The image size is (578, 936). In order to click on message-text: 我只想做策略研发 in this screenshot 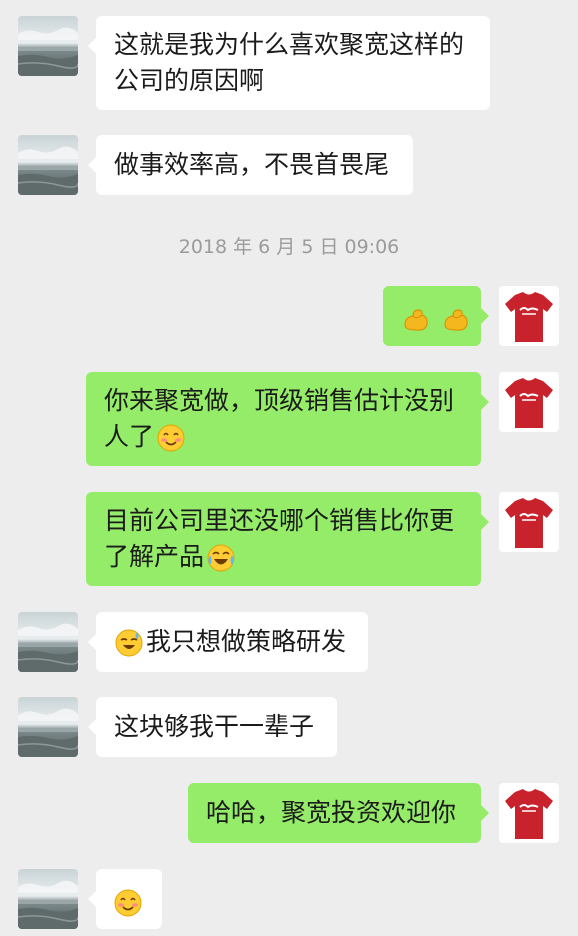, I will do `click(246, 641)`.